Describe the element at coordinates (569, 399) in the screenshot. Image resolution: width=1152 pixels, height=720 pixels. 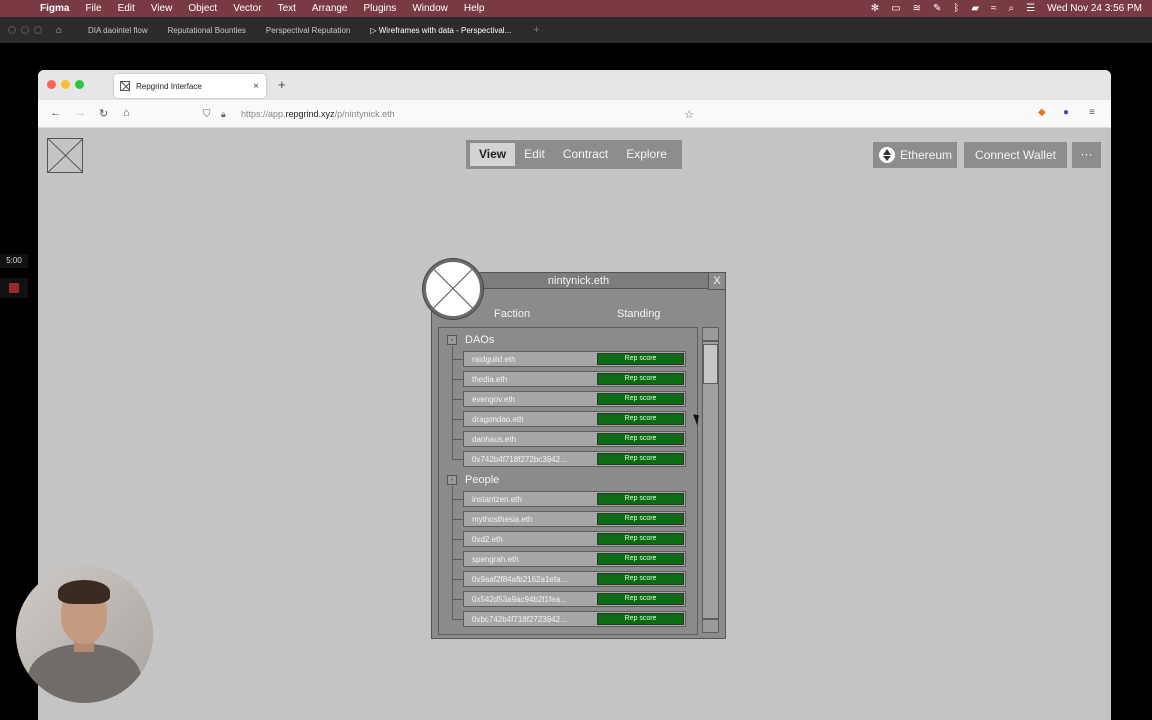
I see `list-item: evengov.eth Rep score` at that location.